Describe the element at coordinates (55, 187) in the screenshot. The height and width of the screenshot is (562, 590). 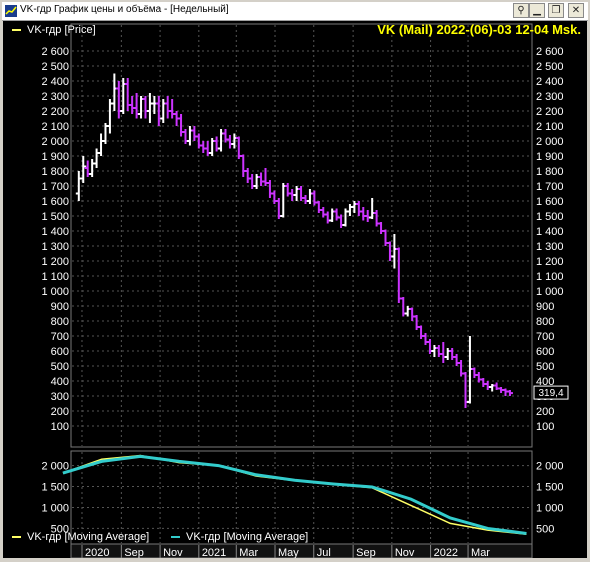
I see `price-y-tick-left: 1 700` at that location.